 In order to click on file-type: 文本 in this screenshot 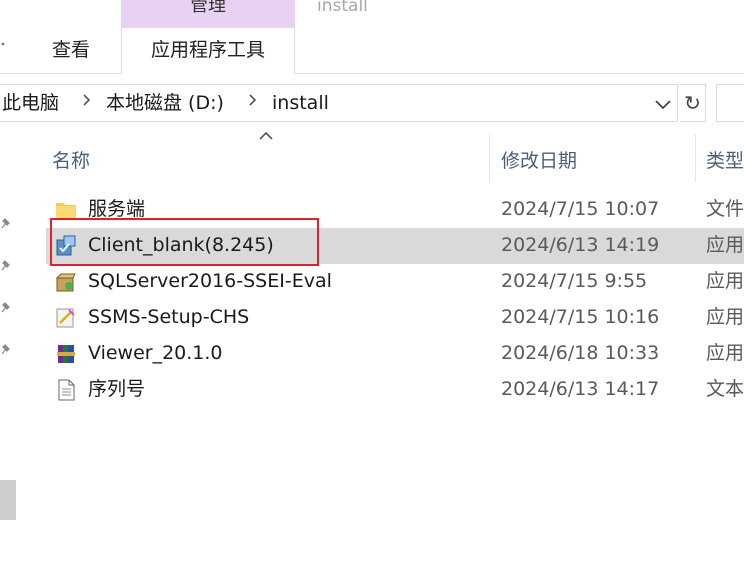, I will do `click(725, 389)`.